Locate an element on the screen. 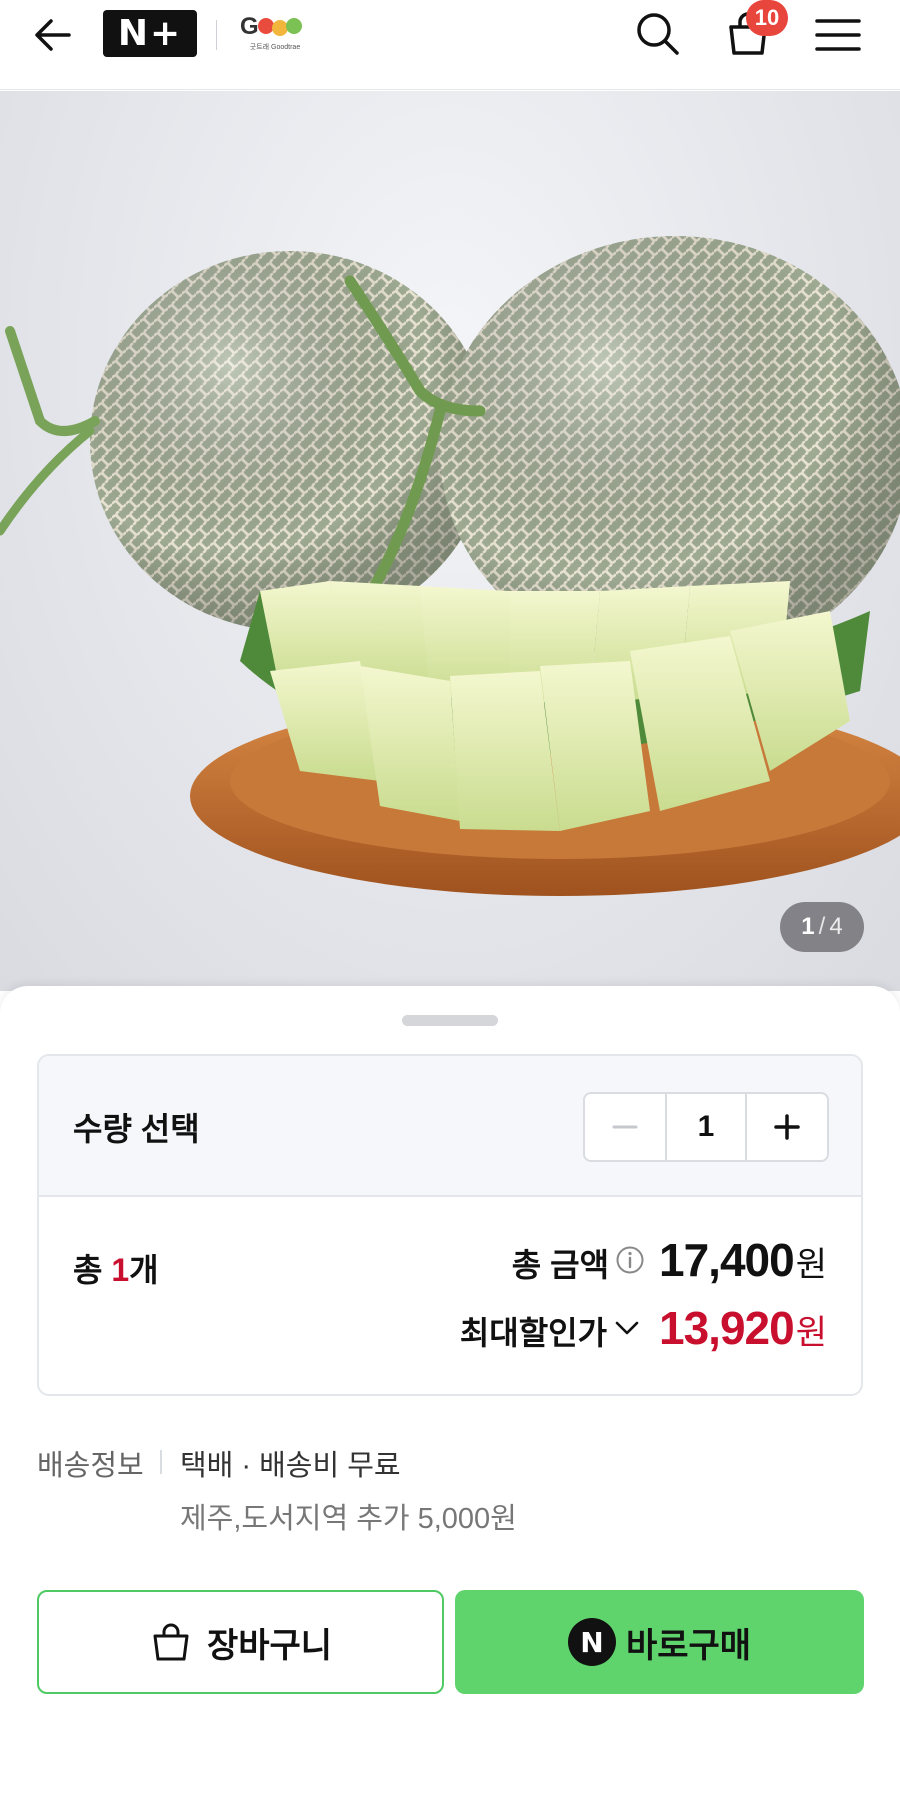 This screenshot has width=900, height=1795. brand-logo: G 굿트래 Goodtrae is located at coordinates (275, 32).